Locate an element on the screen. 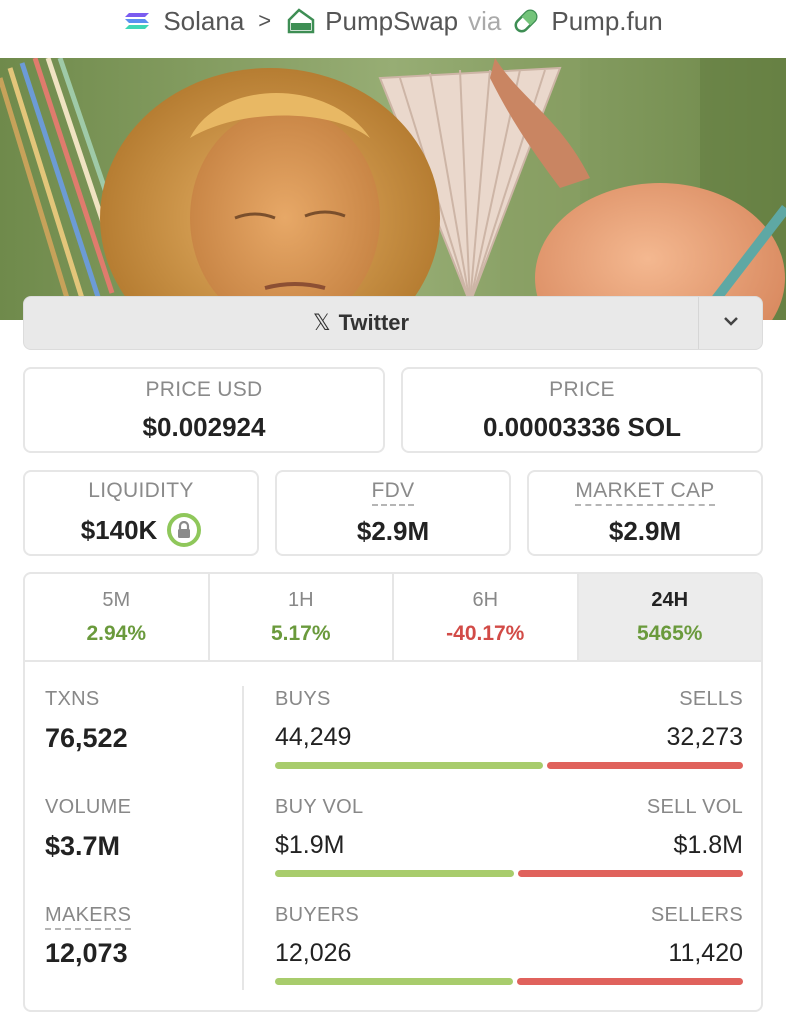 The height and width of the screenshot is (1024, 786). links-dropdown-button is located at coordinates (730, 323).